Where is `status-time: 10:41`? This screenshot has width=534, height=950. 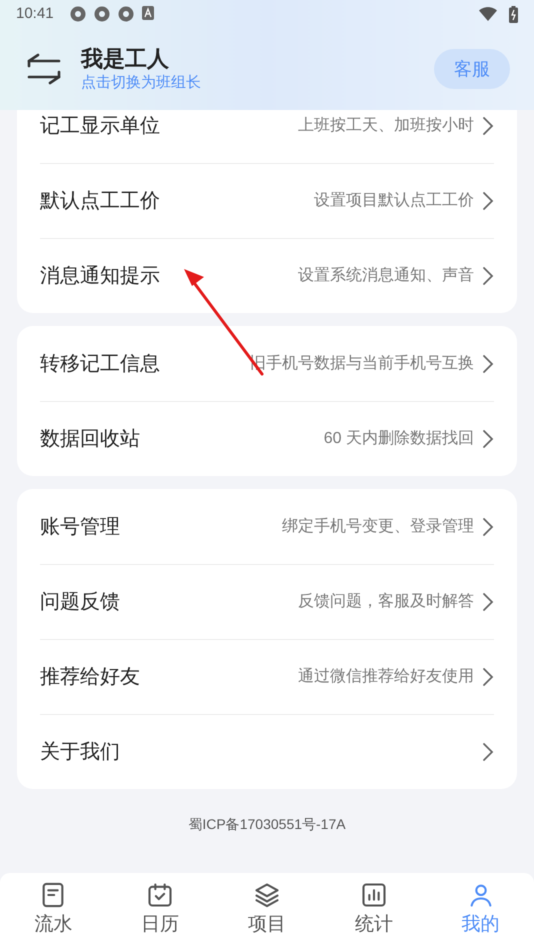 status-time: 10:41 is located at coordinates (35, 14).